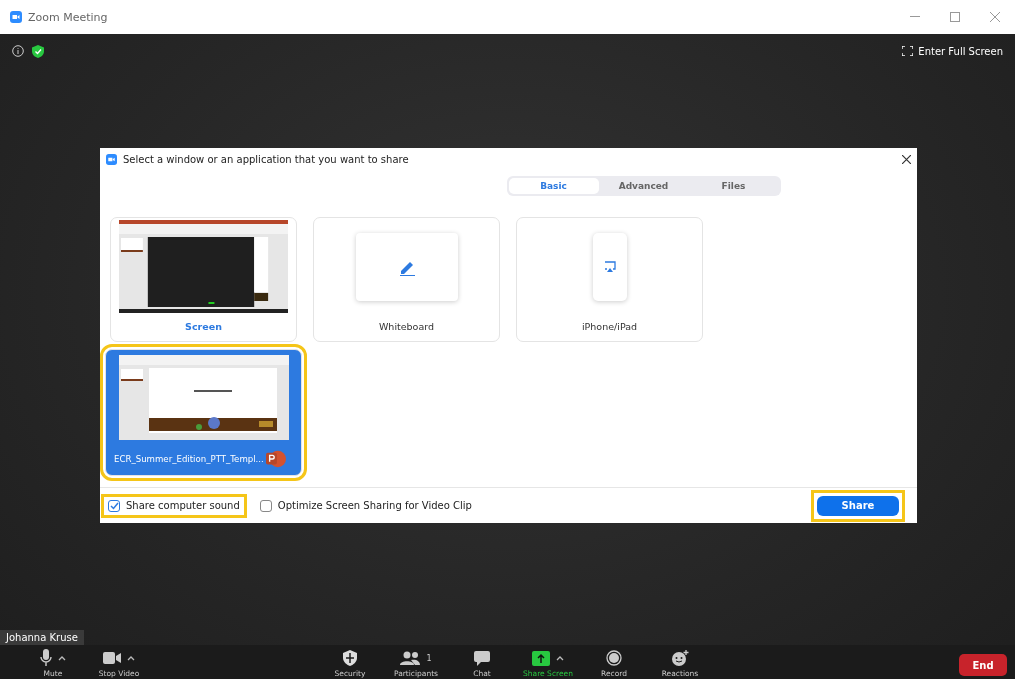 Image resolution: width=1015 pixels, height=679 pixels. Describe the element at coordinates (203, 326) in the screenshot. I see `source-label: Screen` at that location.